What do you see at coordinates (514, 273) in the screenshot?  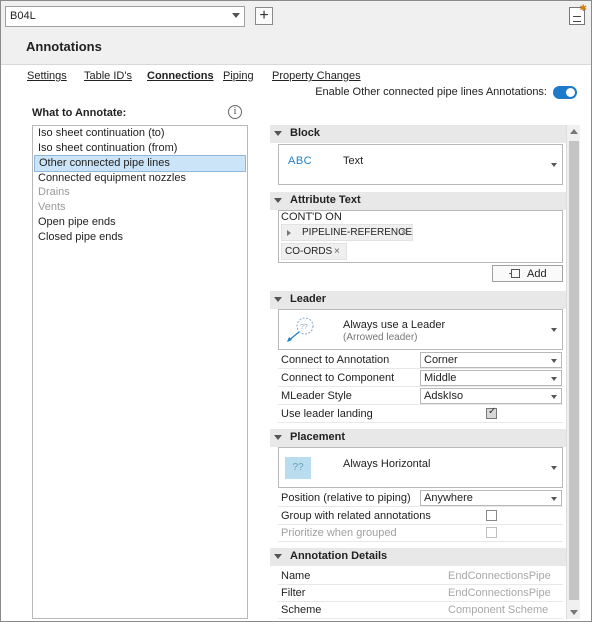 I see `add-attribute-icon` at bounding box center [514, 273].